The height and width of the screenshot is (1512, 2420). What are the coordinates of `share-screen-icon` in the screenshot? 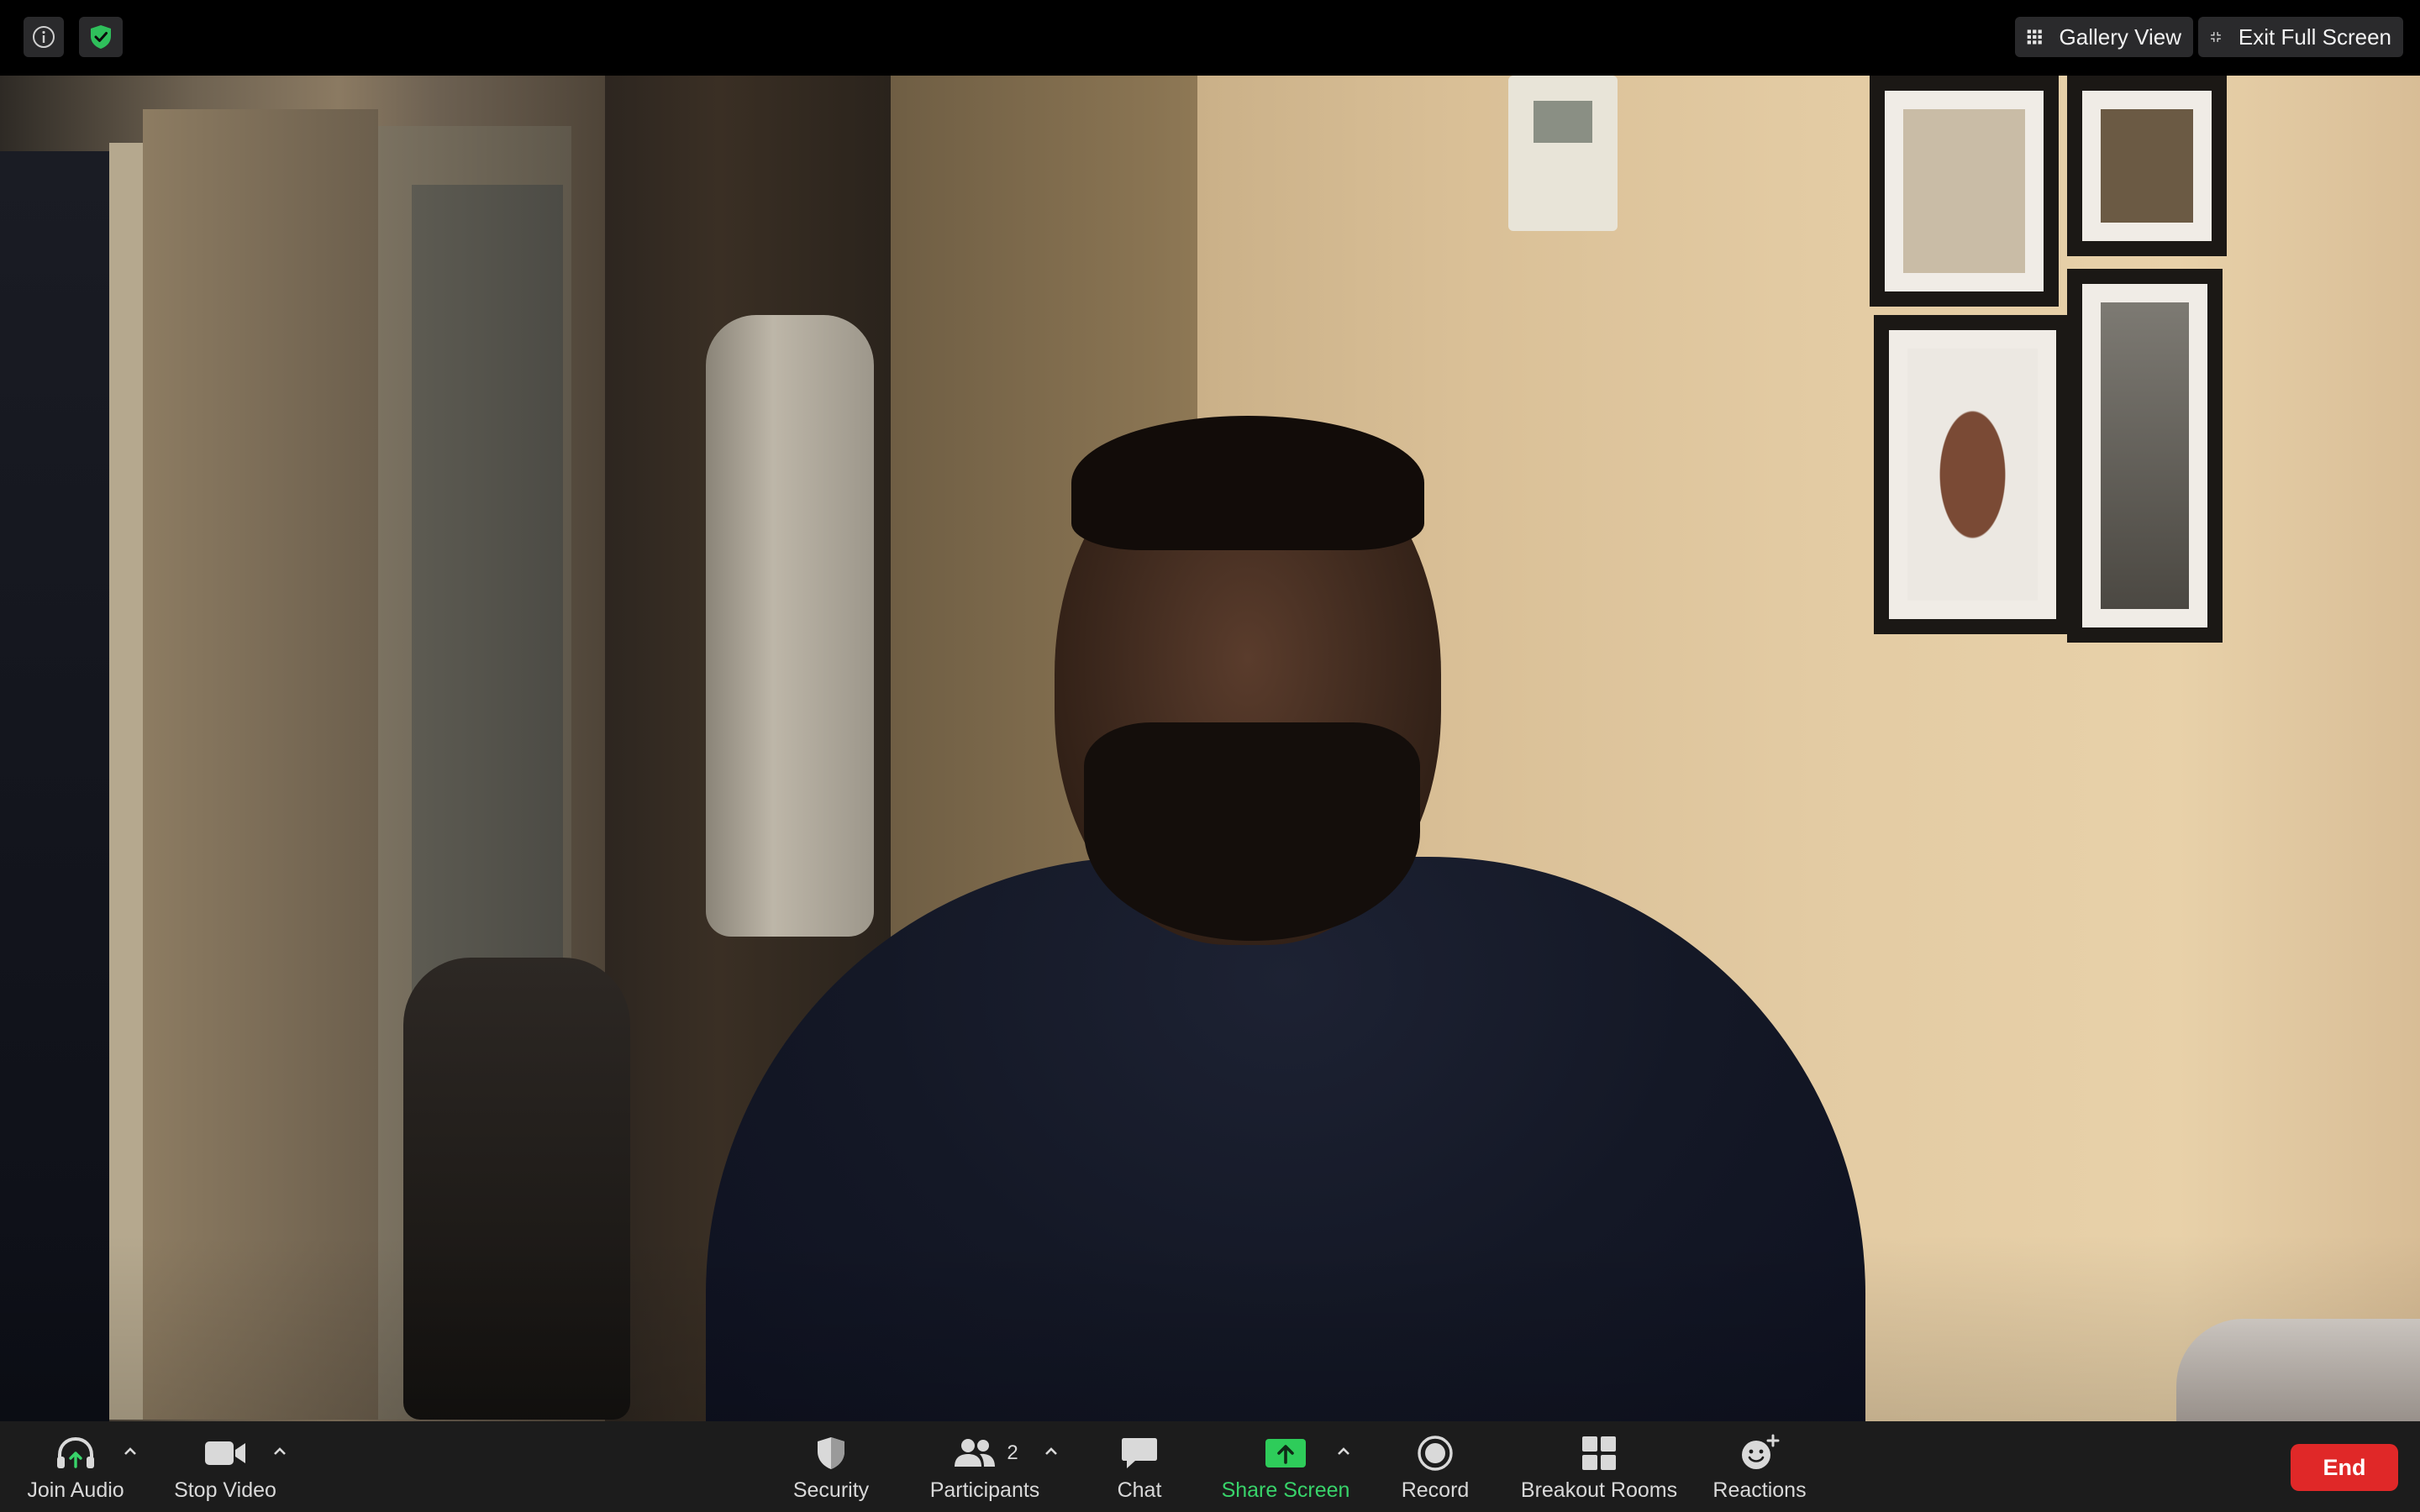 It's located at (1286, 1453).